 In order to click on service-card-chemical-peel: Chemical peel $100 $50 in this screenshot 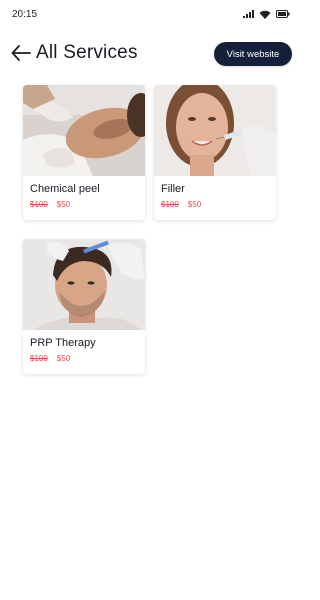, I will do `click(84, 152)`.